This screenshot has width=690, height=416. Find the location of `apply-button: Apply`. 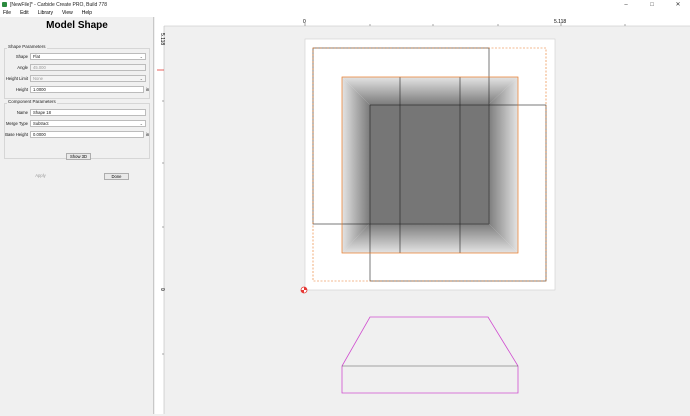

apply-button: Apply is located at coordinates (40, 176).